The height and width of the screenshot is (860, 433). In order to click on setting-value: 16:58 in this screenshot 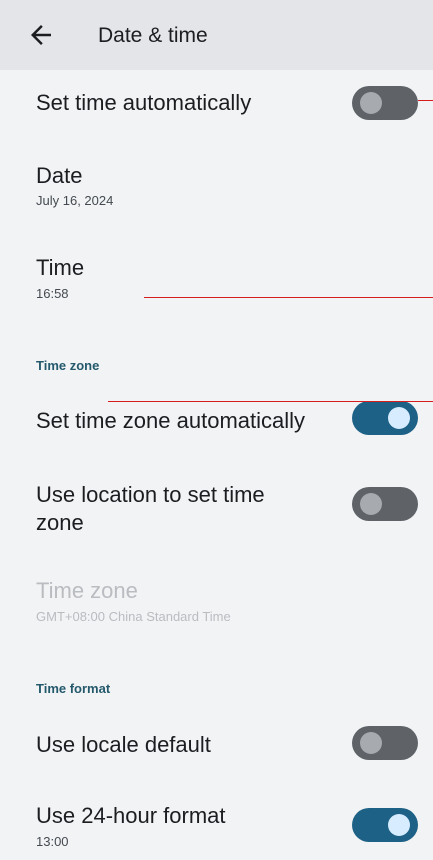, I will do `click(52, 293)`.